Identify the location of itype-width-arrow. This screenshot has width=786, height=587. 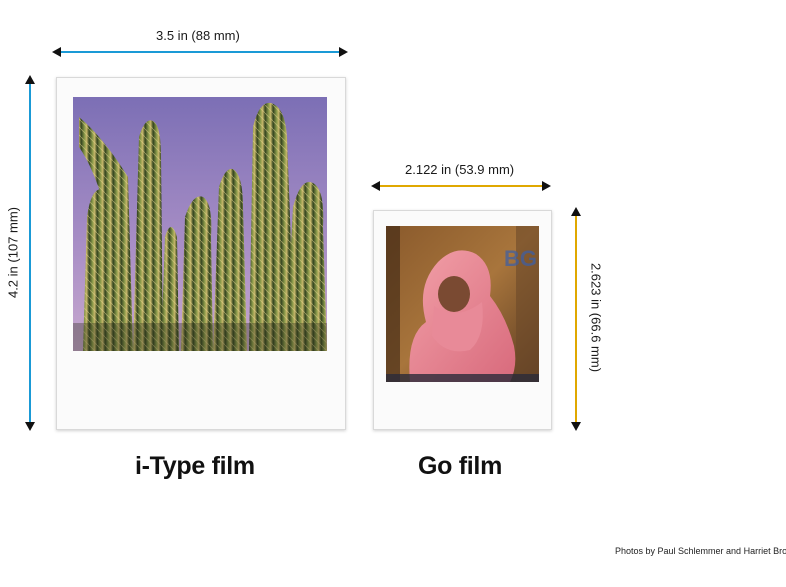
(200, 52).